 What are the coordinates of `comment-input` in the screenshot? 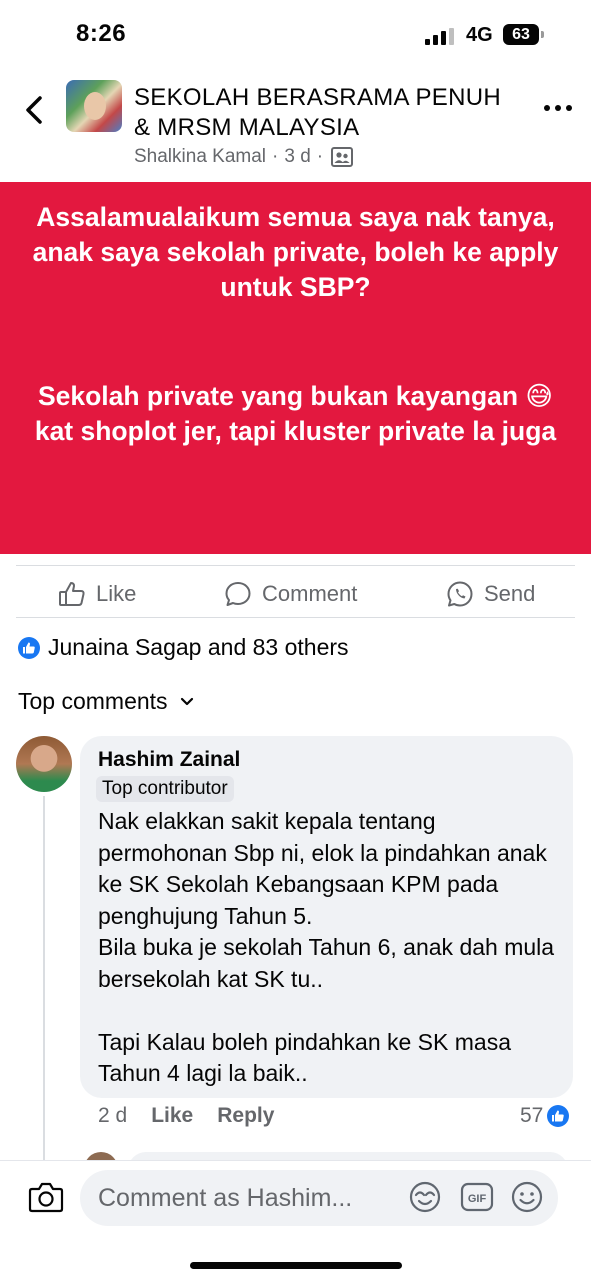 It's located at (248, 1198).